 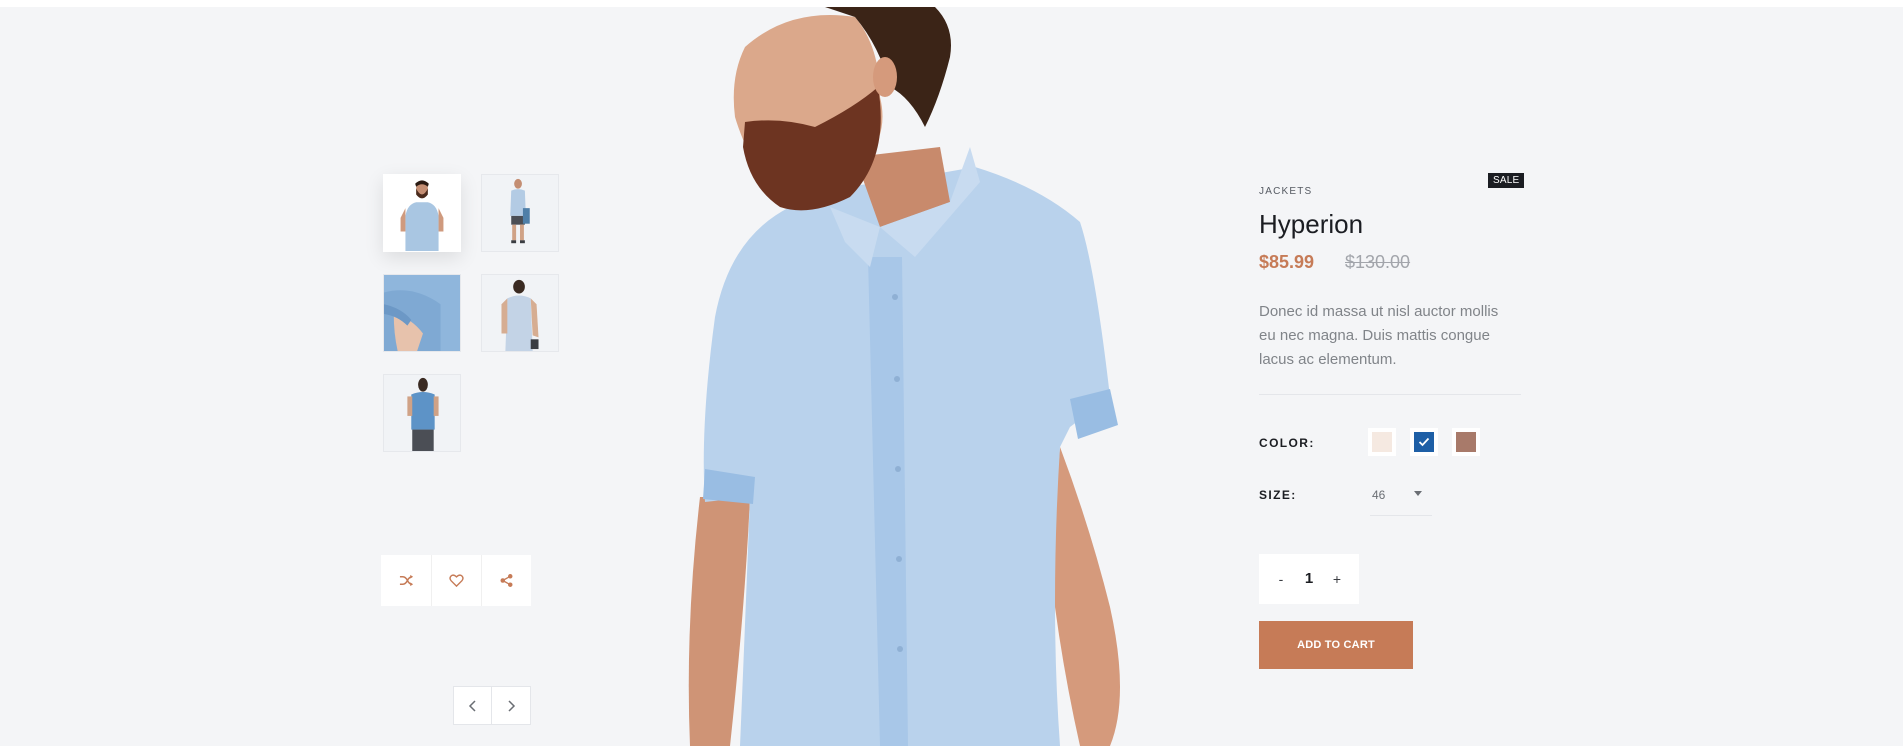 I want to click on chevron-right-icon, so click(x=512, y=705).